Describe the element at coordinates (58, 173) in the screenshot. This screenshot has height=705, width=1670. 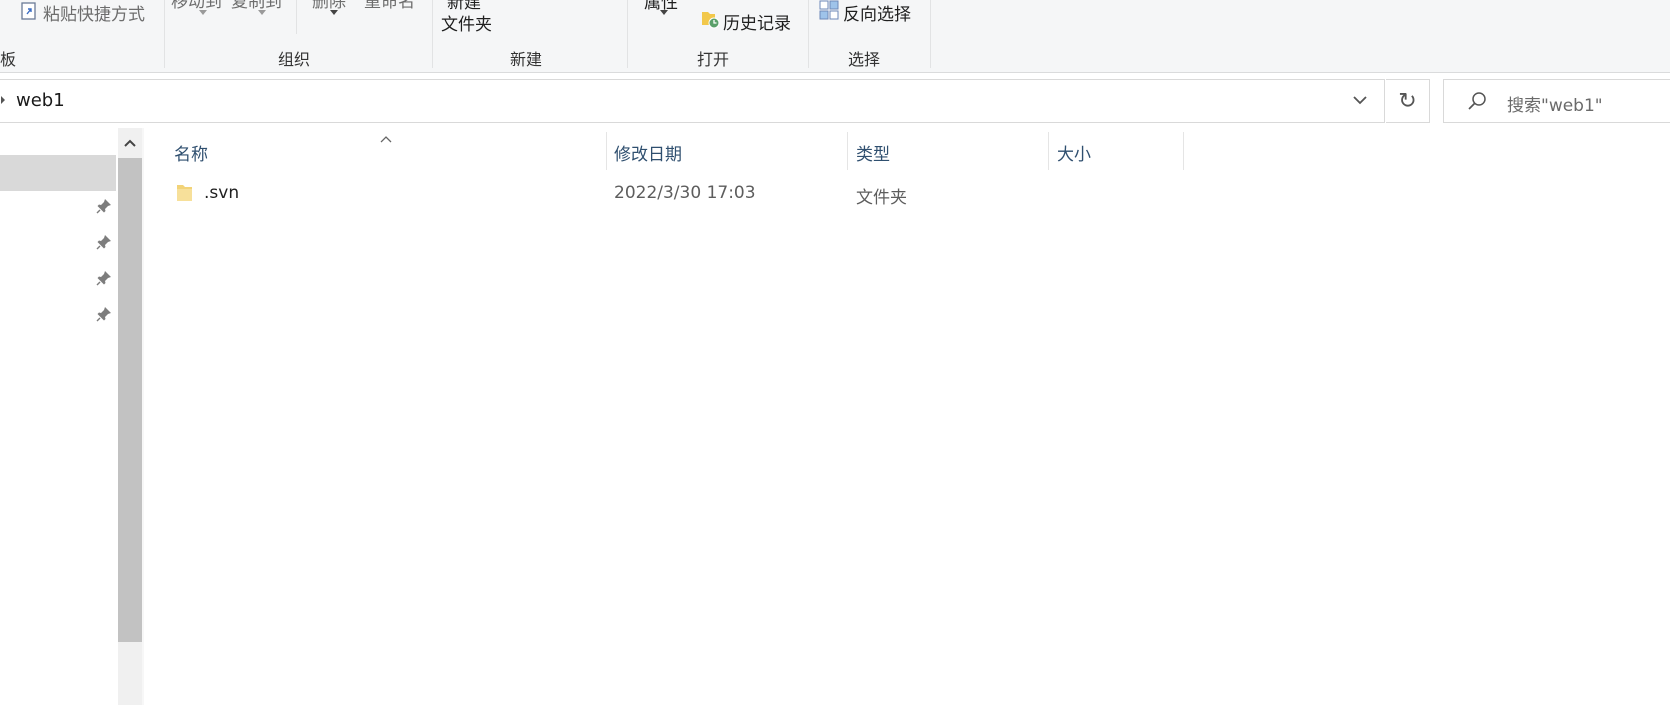
I see `nav-item-selected` at that location.